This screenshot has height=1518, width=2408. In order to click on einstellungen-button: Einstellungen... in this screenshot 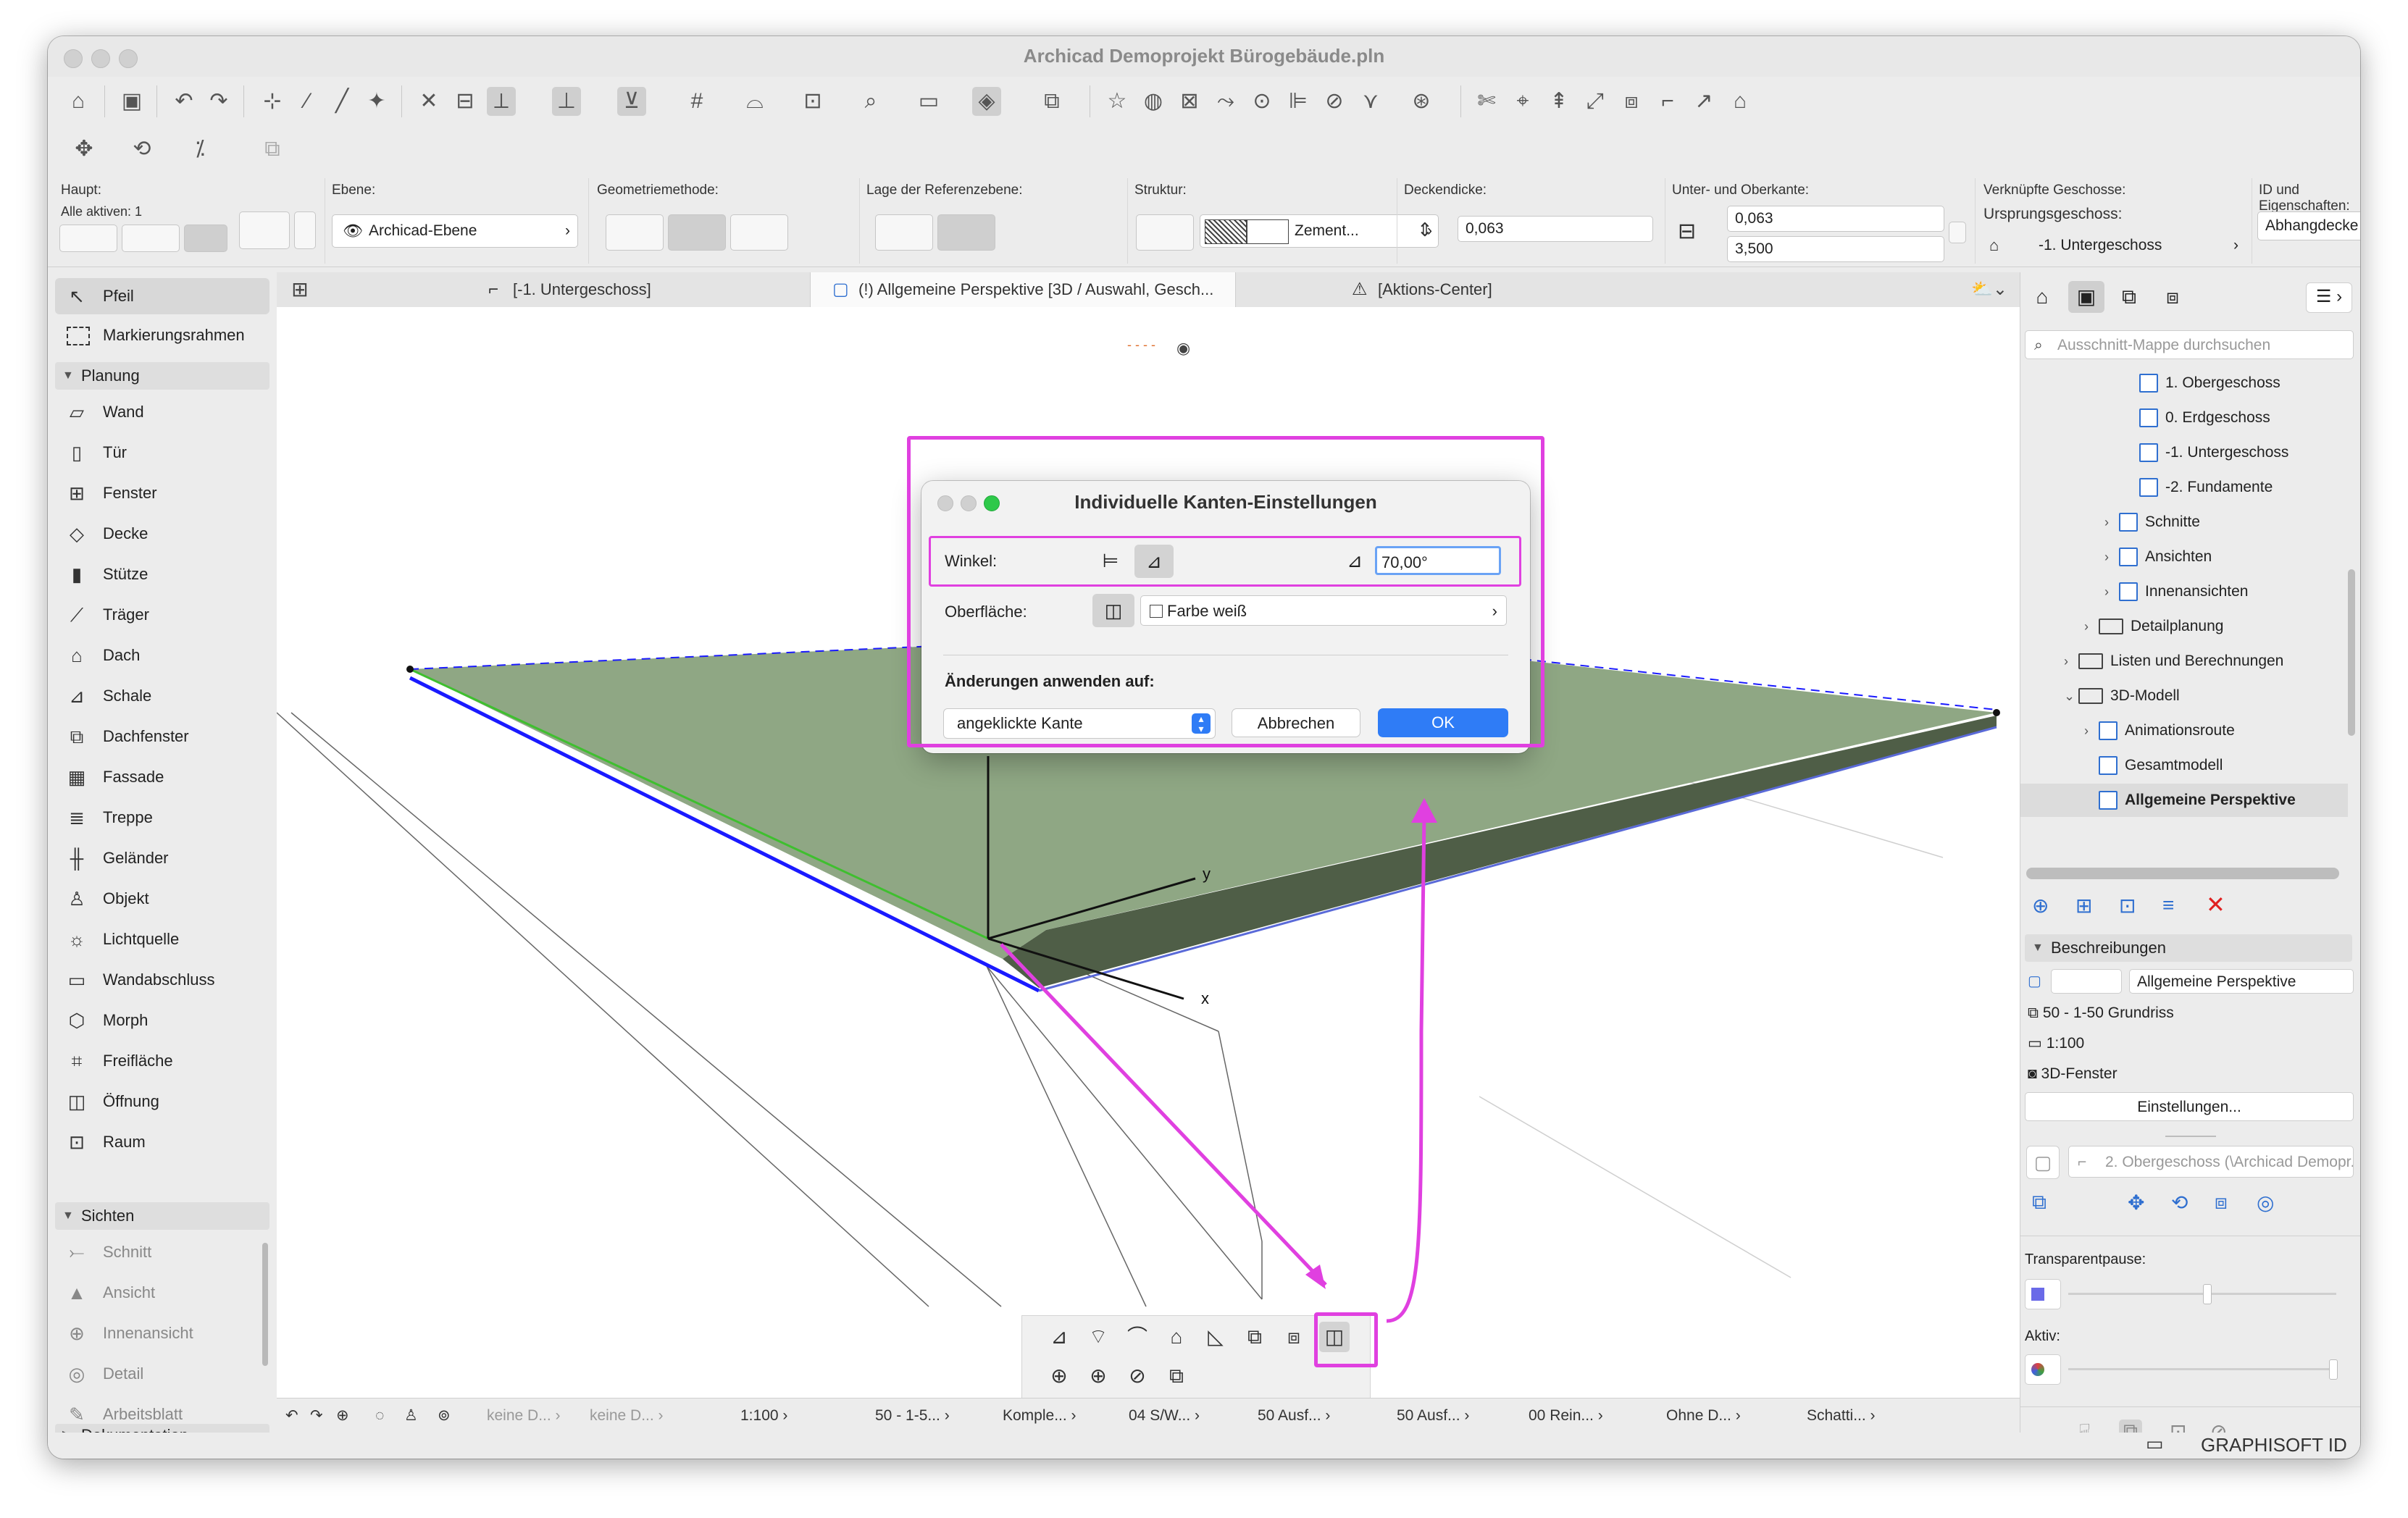, I will do `click(2190, 1107)`.